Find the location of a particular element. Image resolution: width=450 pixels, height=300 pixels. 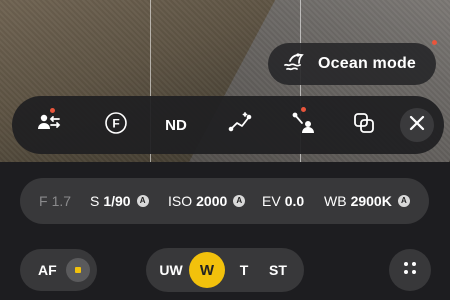

setting-key: EV is located at coordinates (271, 201).